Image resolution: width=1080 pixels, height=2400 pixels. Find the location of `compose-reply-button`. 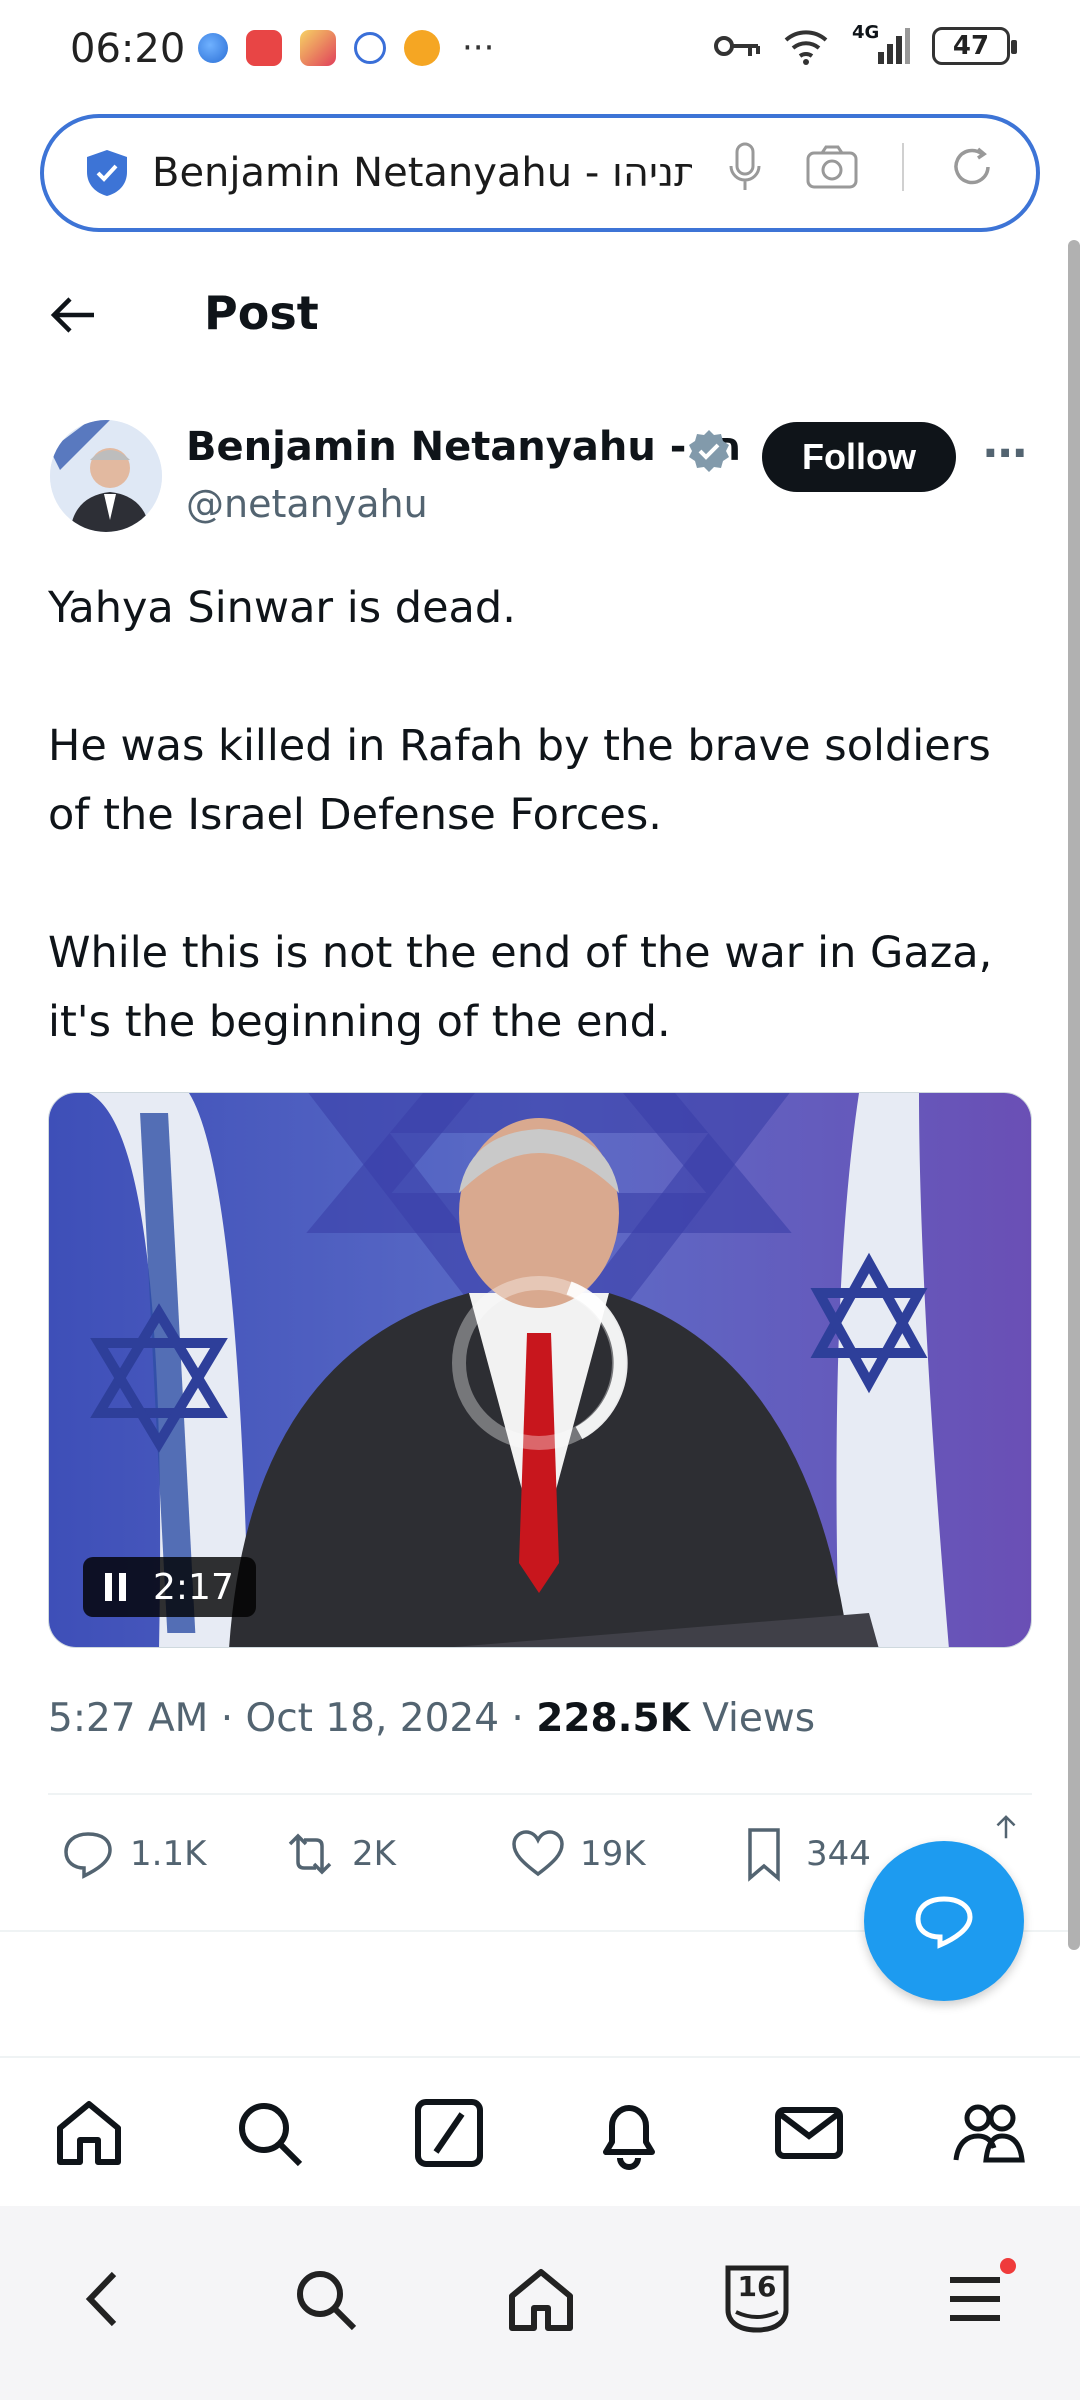

compose-reply-button is located at coordinates (944, 1921).